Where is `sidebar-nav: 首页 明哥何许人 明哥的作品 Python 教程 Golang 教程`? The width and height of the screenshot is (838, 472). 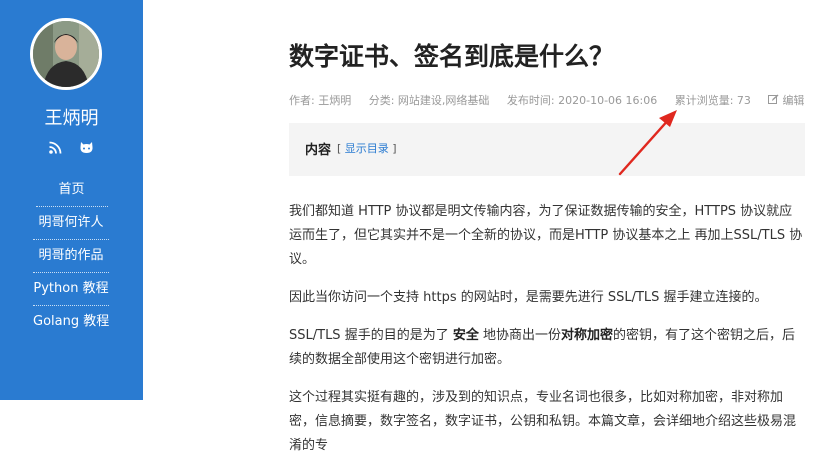
sidebar-nav: 首页 明哥何许人 明哥的作品 Python 教程 Golang 教程 is located at coordinates (71, 256).